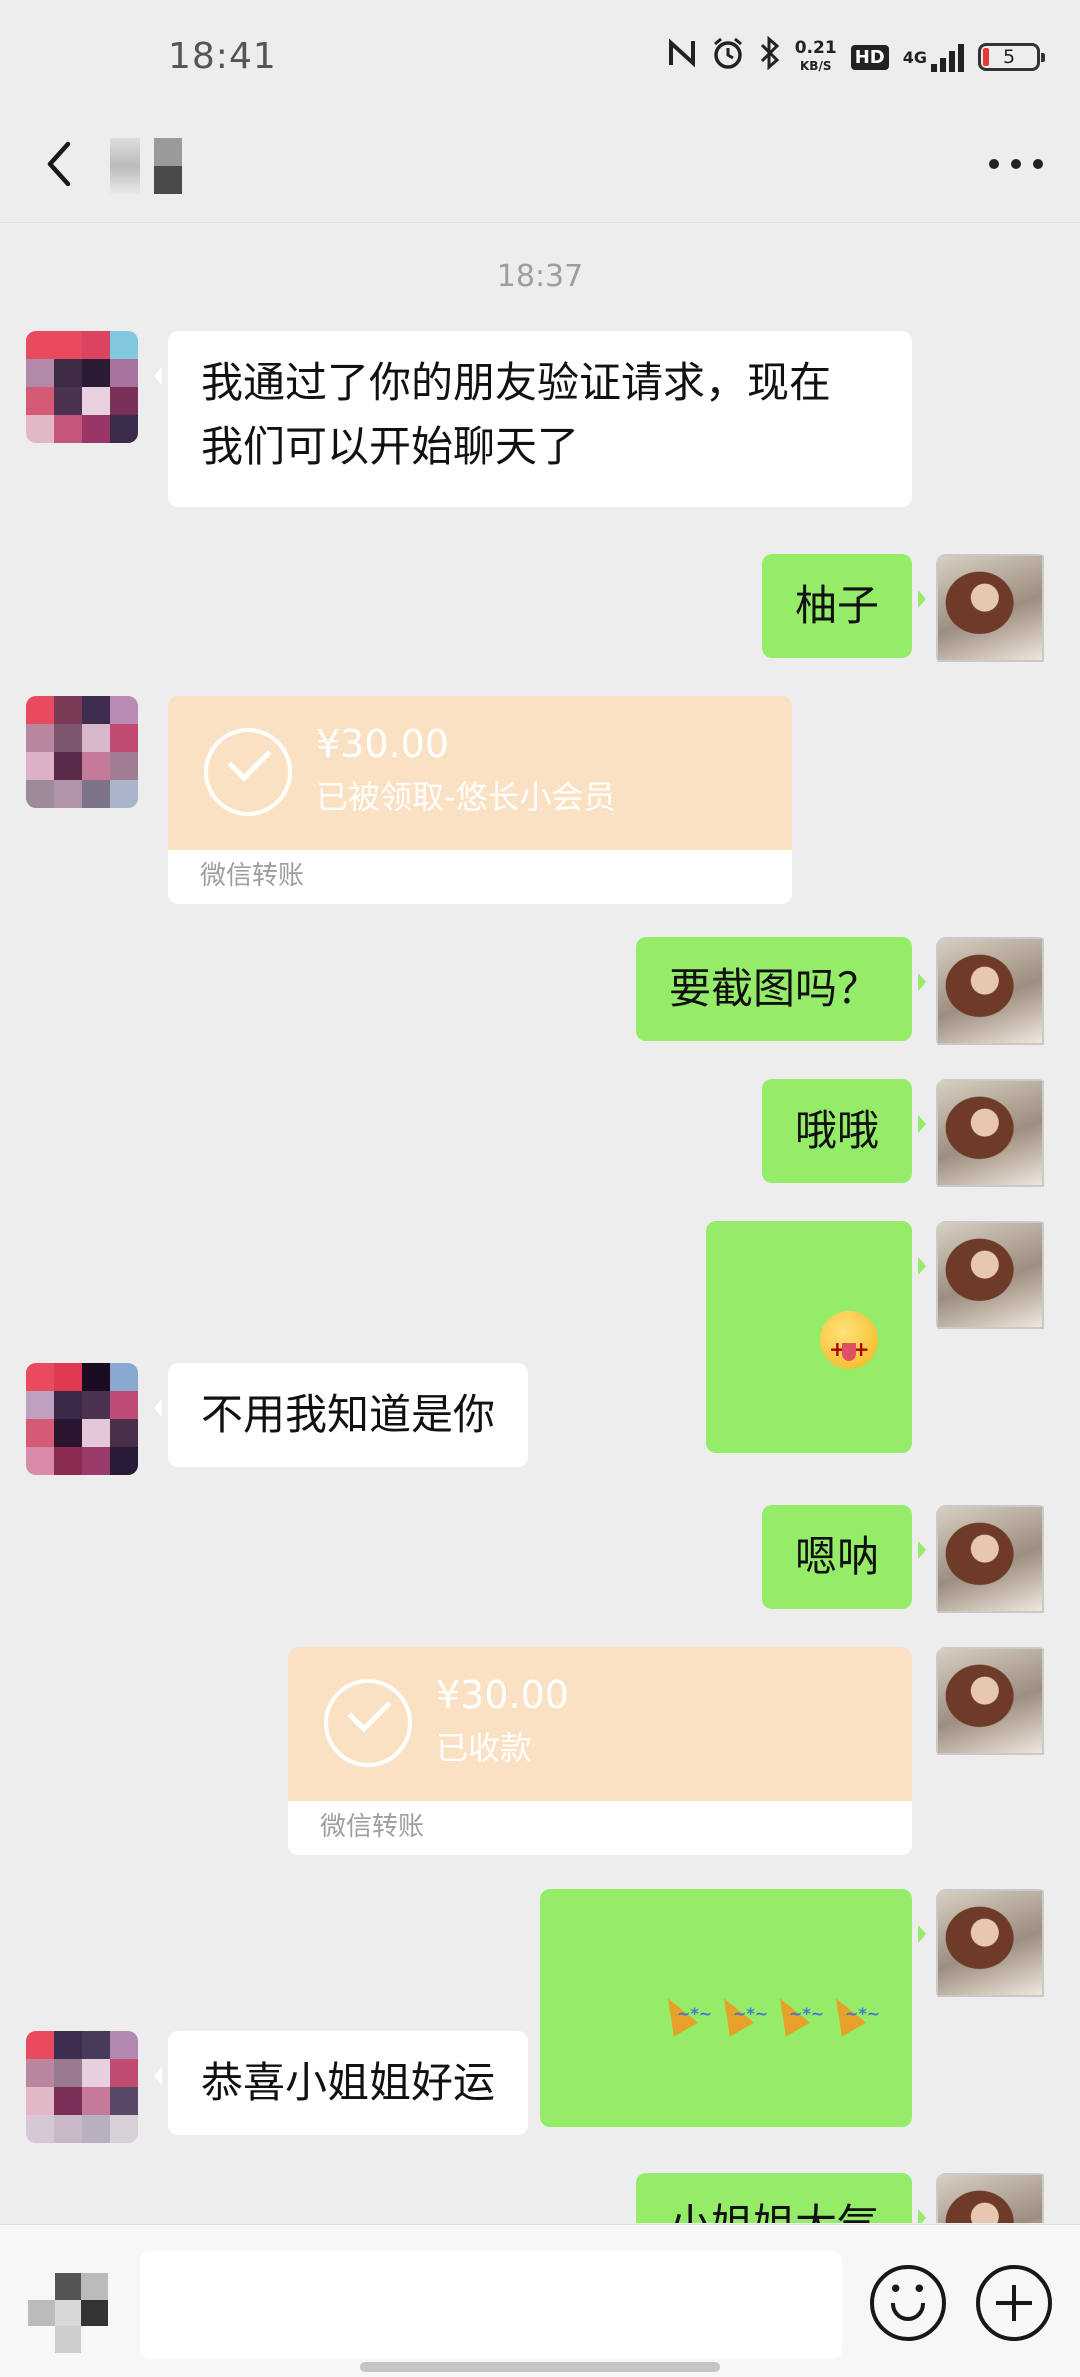 This screenshot has height=2377, width=1080. What do you see at coordinates (540, 1419) in the screenshot?
I see `message-row: 不用我知道是你` at bounding box center [540, 1419].